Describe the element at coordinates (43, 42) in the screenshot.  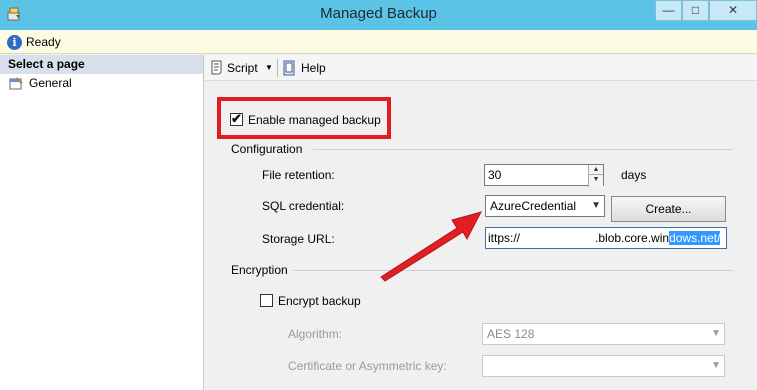
I see `status-text: Ready` at that location.